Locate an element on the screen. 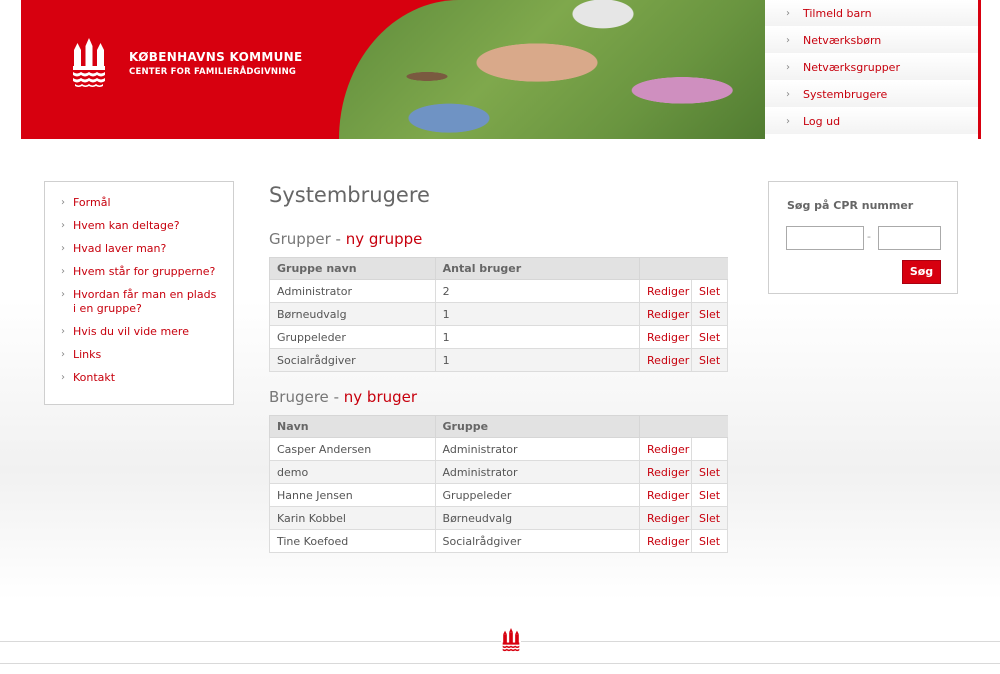  leftmenu-item-links: › Links is located at coordinates (139, 355).